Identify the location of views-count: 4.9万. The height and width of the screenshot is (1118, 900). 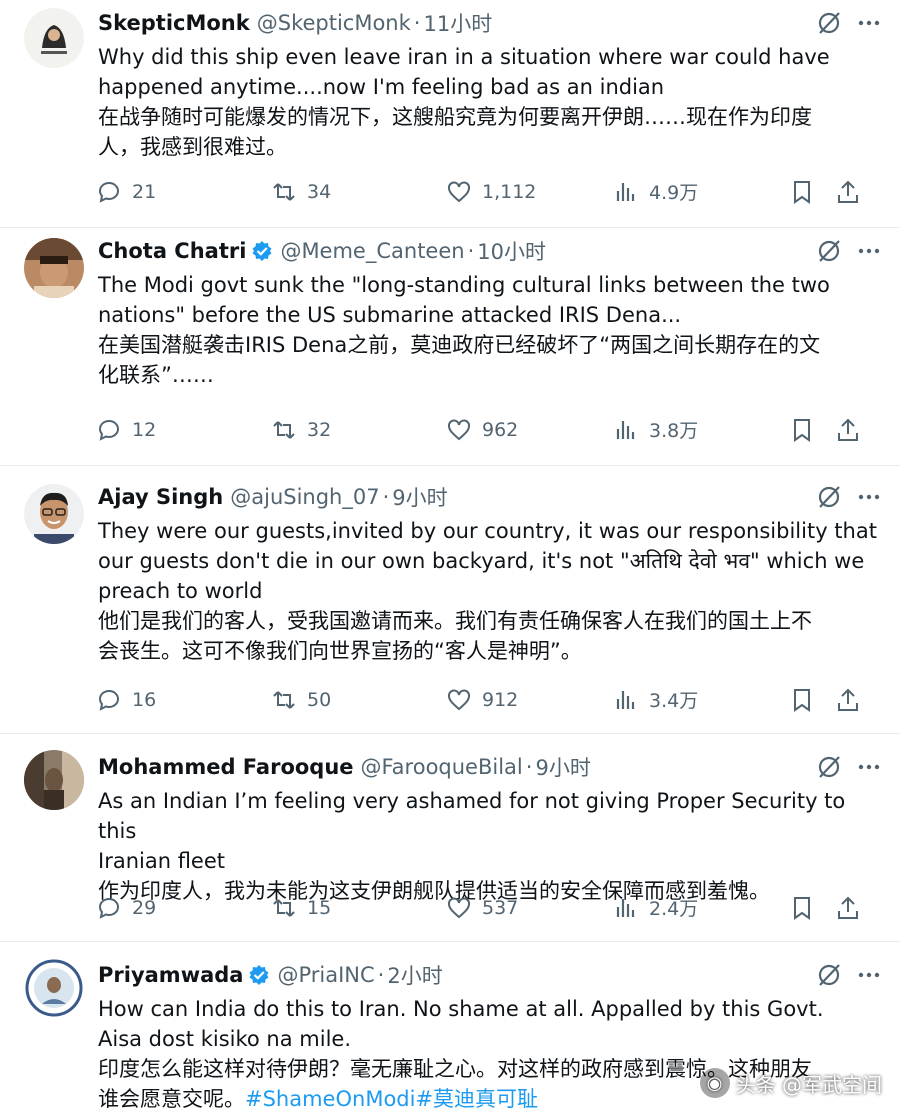
(674, 193).